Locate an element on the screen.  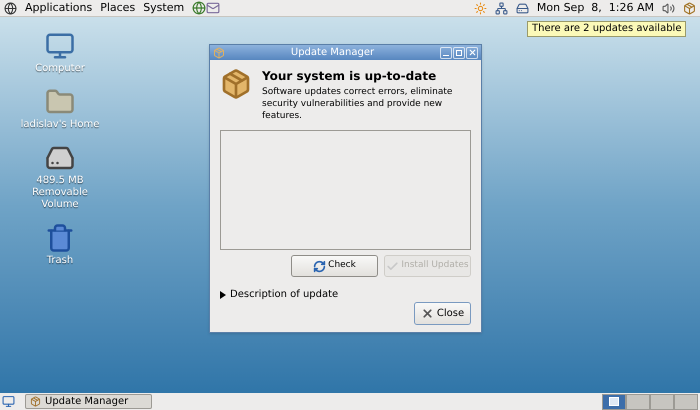
show-desktop-icon is located at coordinates (8, 401).